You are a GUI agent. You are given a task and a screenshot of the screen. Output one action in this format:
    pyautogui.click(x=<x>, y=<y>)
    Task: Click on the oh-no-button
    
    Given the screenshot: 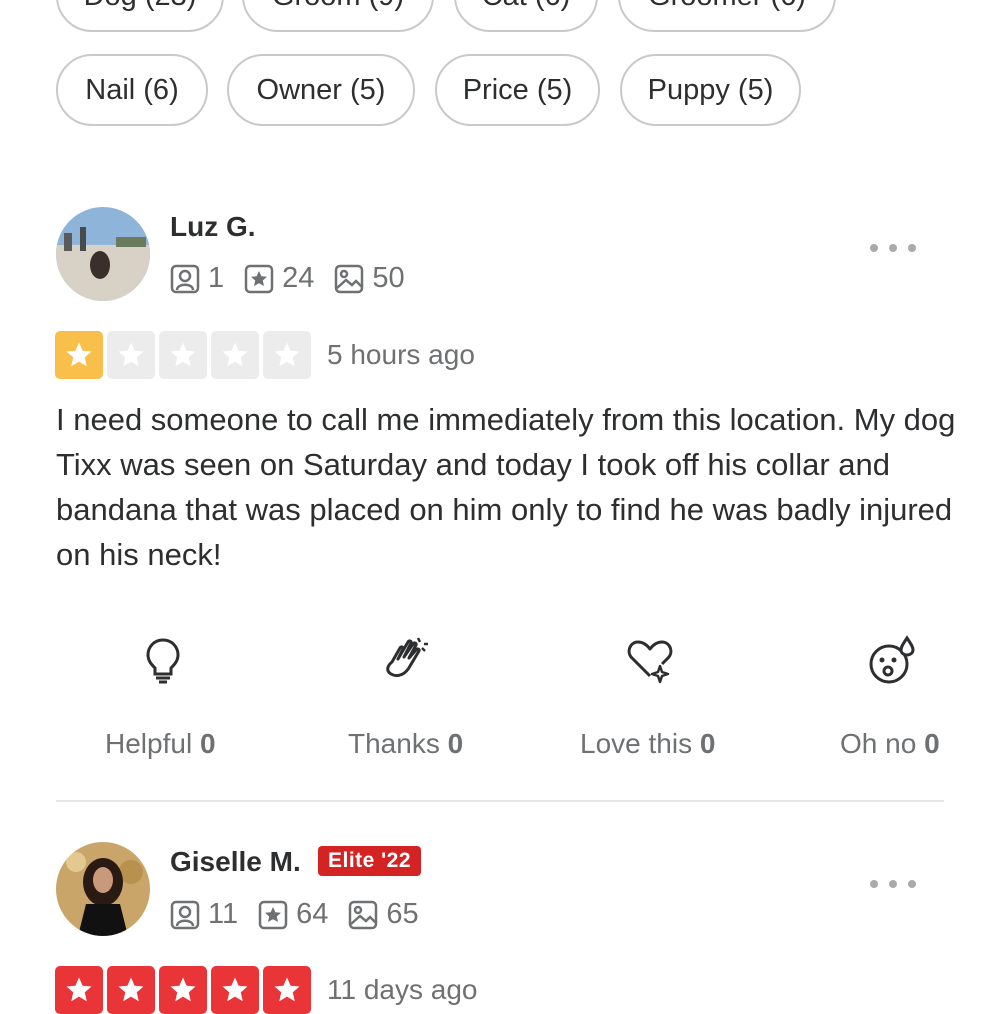 What is the action you would take?
    pyautogui.click(x=891, y=662)
    